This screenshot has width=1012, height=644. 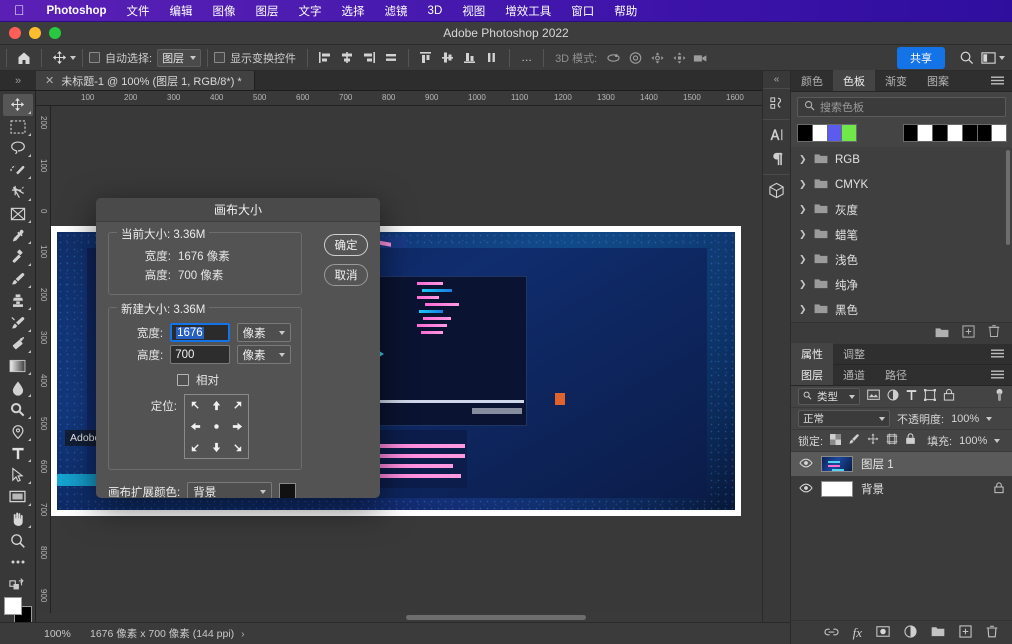 I want to click on new-layer-icon, so click(x=965, y=632).